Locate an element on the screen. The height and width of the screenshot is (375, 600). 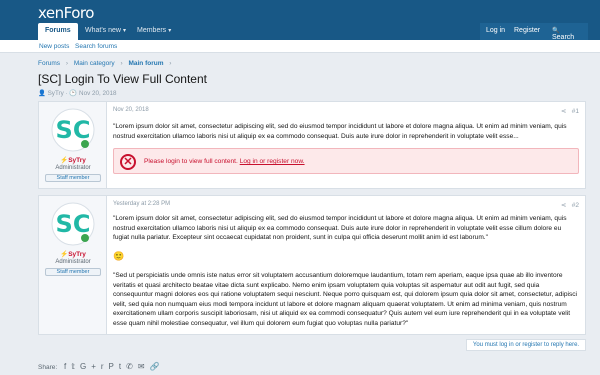
thread-author: SyTry is located at coordinates (56, 93).